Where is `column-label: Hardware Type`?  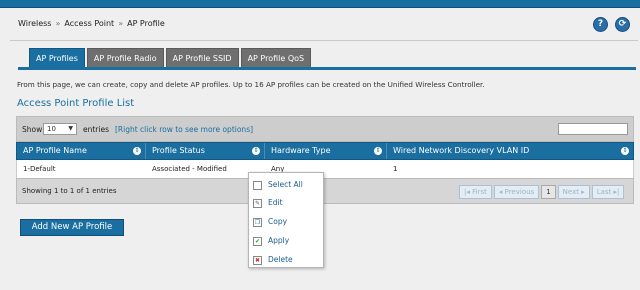
column-label: Hardware Type is located at coordinates (301, 150).